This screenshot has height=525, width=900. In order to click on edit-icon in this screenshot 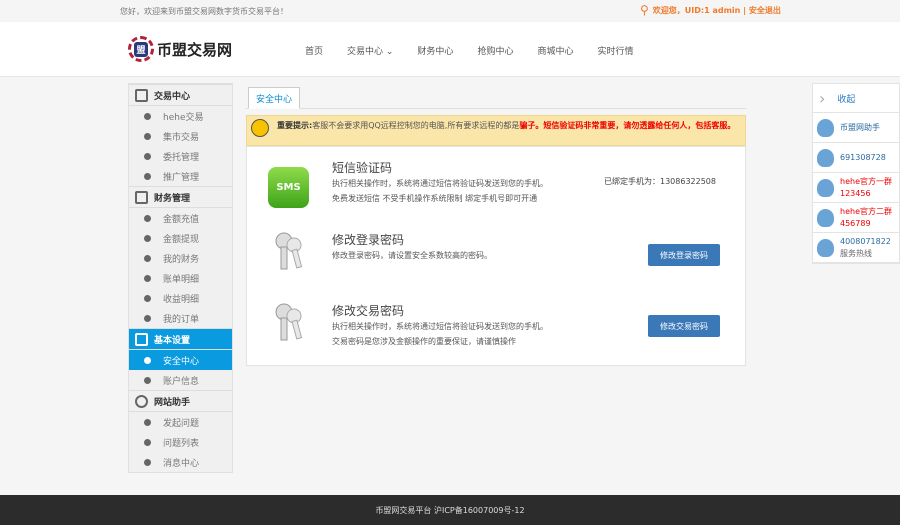, I will do `click(147, 422)`.